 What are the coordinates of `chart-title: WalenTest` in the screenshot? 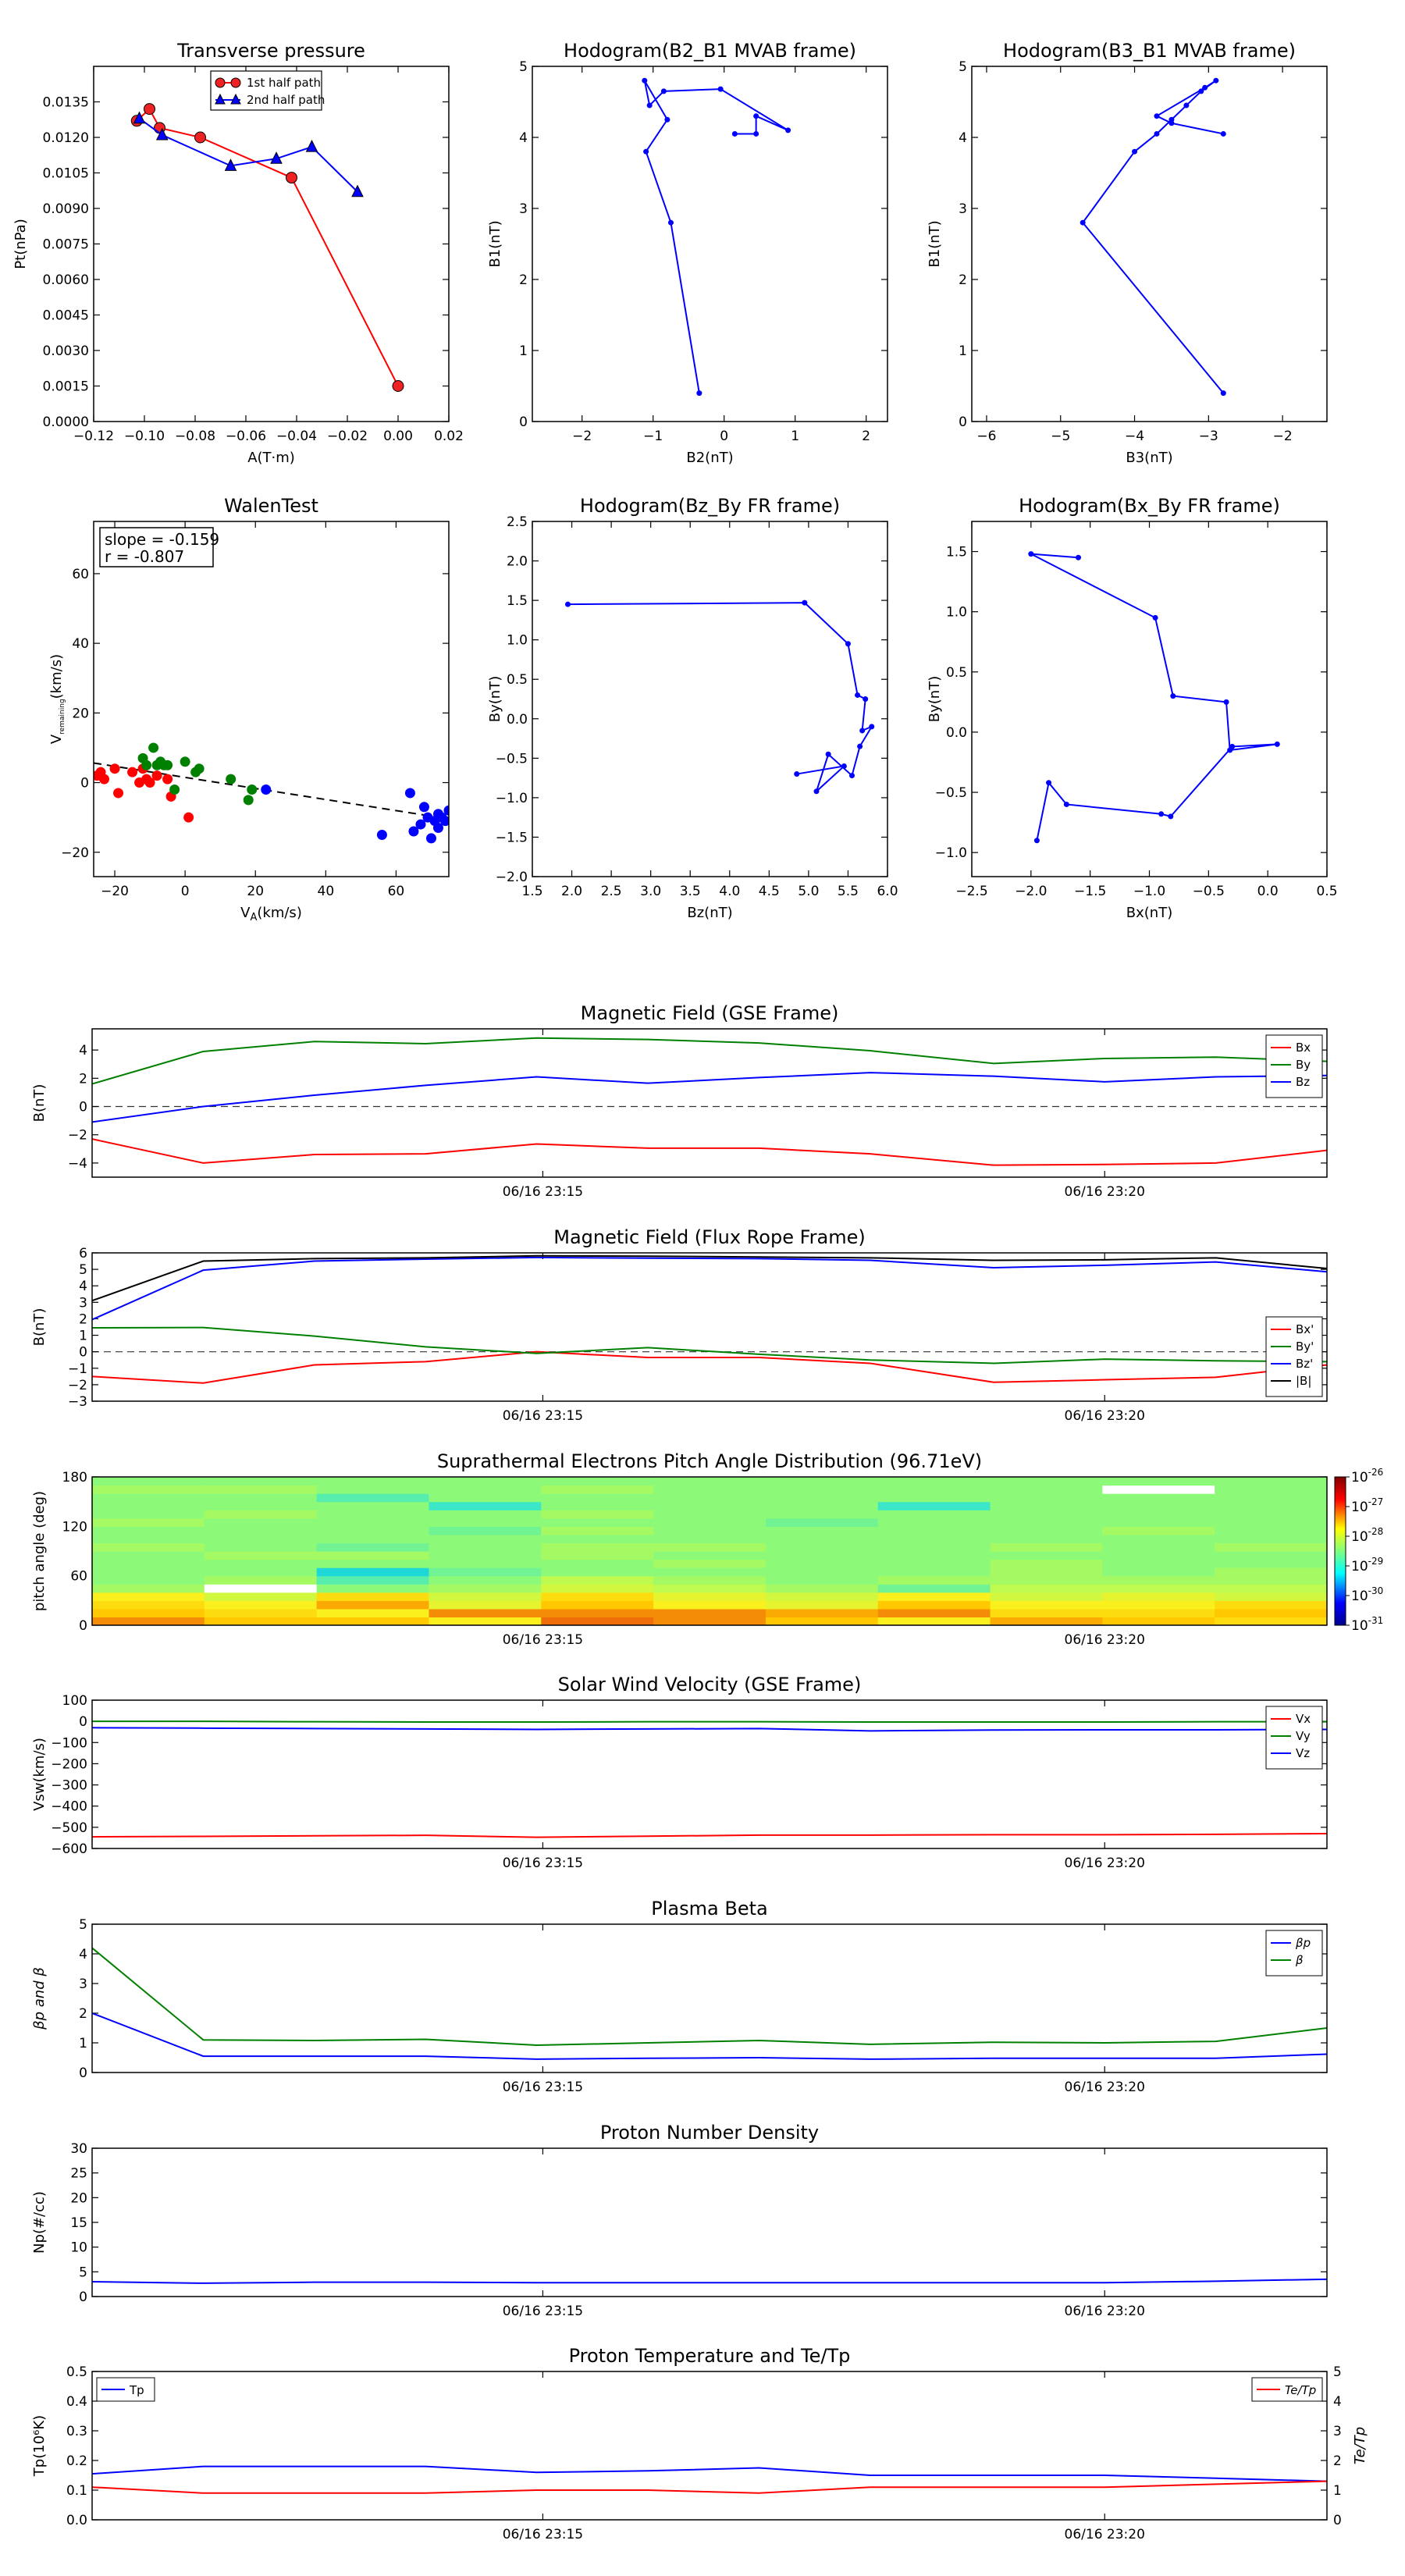 It's located at (271, 506).